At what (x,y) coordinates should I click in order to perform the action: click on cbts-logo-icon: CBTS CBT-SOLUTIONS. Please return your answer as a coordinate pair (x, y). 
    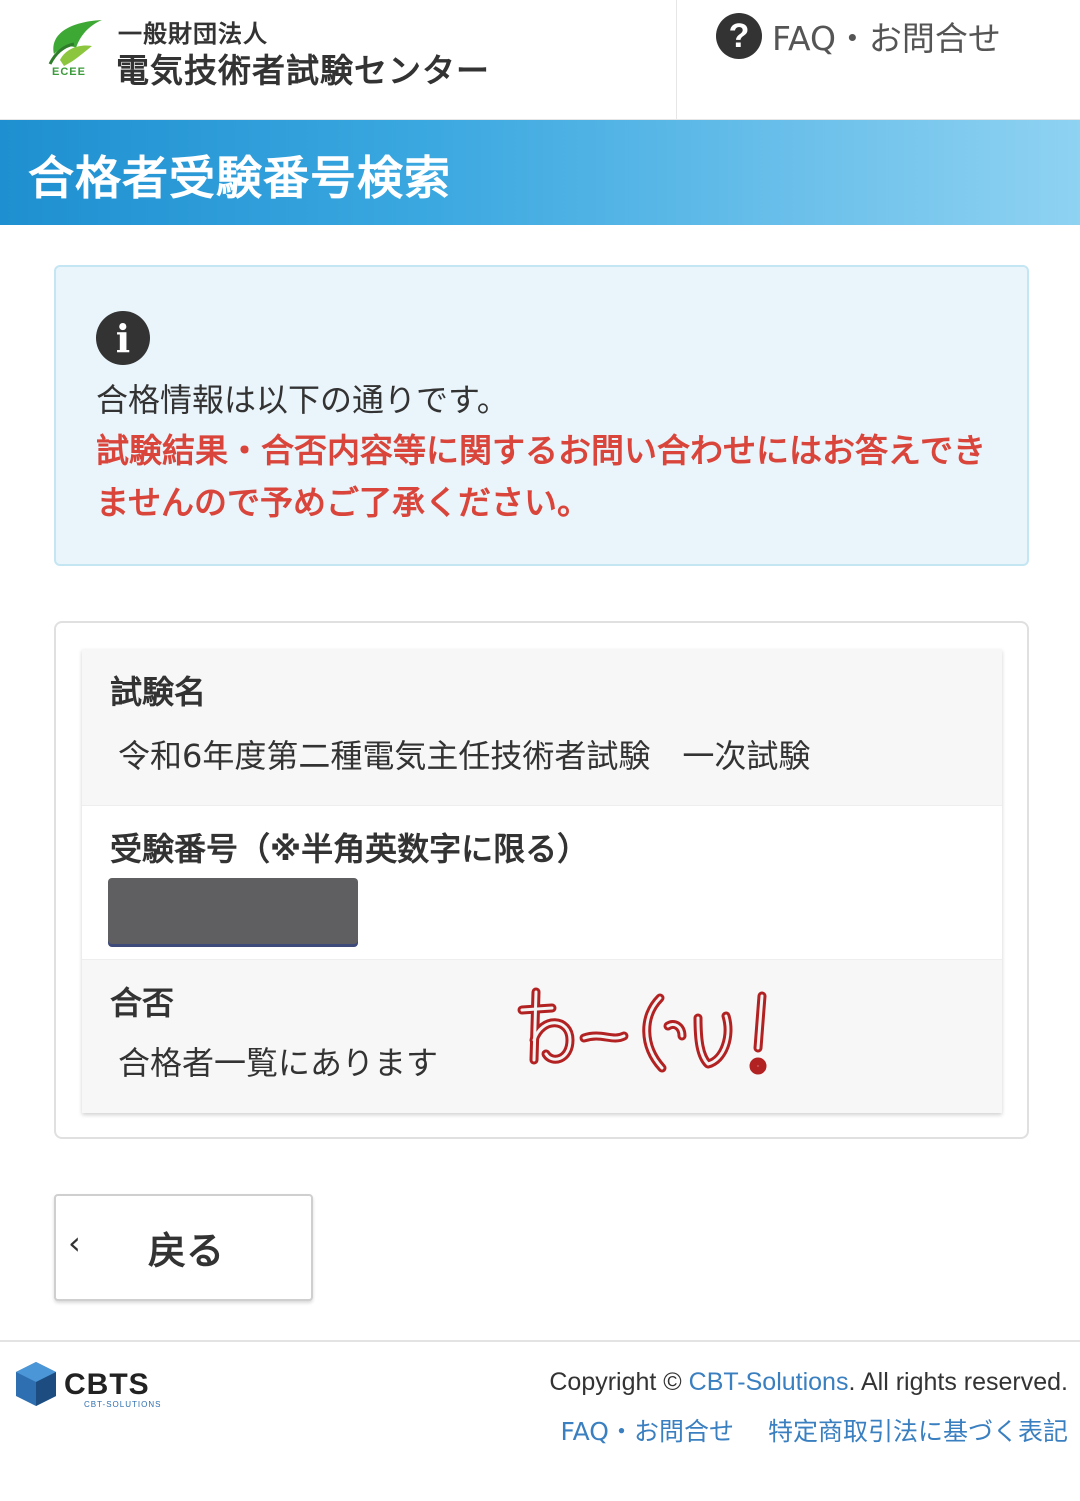
    Looking at the image, I should click on (88, 1385).